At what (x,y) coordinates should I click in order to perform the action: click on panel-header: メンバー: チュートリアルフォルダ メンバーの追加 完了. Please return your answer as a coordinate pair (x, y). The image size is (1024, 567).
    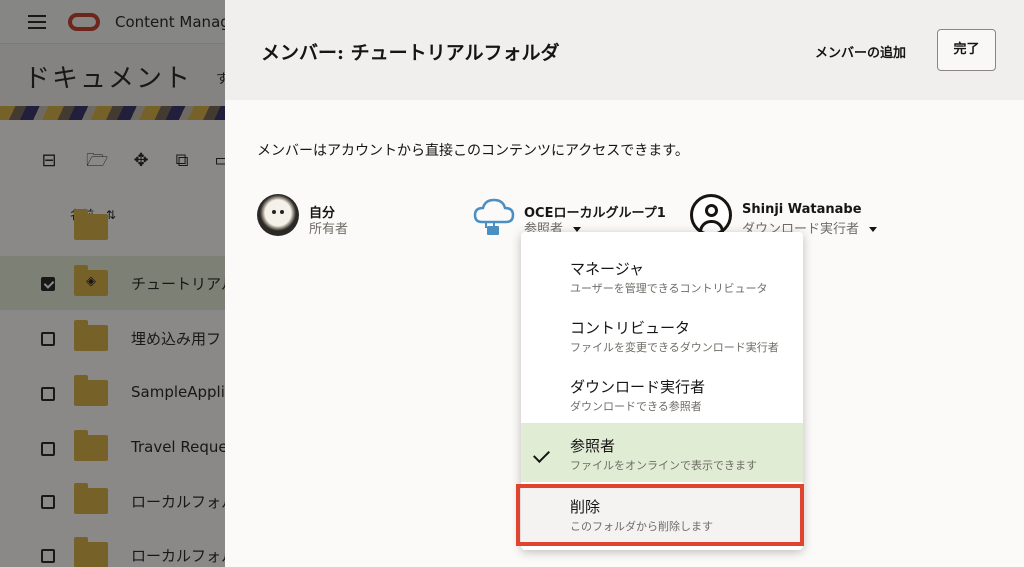
    Looking at the image, I should click on (624, 50).